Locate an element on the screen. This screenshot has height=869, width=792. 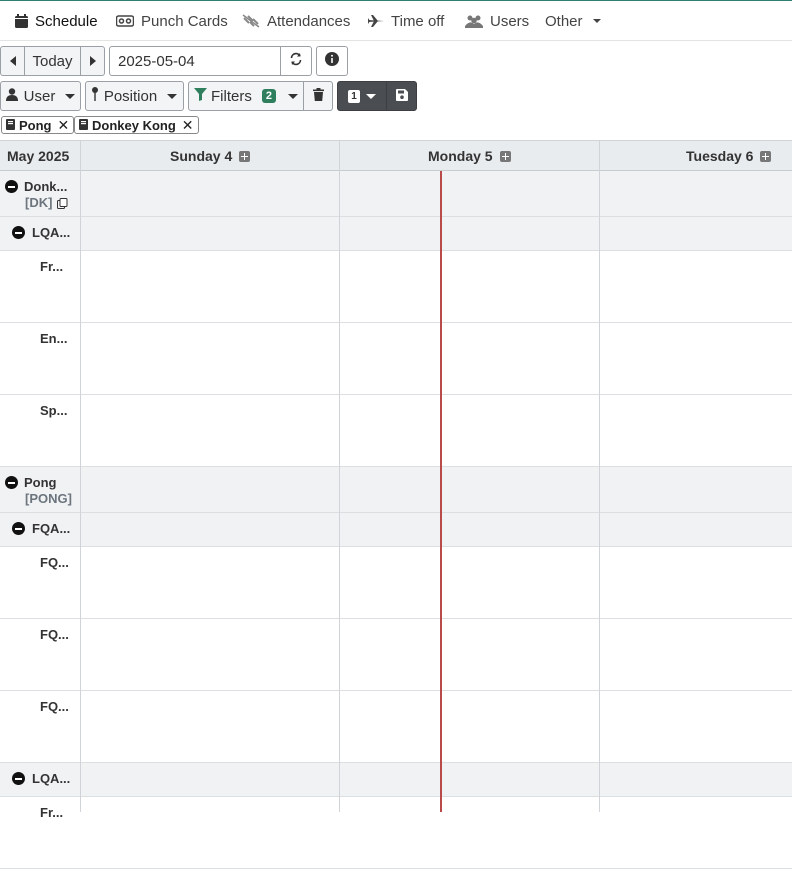
group-row-donkey-kong is located at coordinates (396, 194).